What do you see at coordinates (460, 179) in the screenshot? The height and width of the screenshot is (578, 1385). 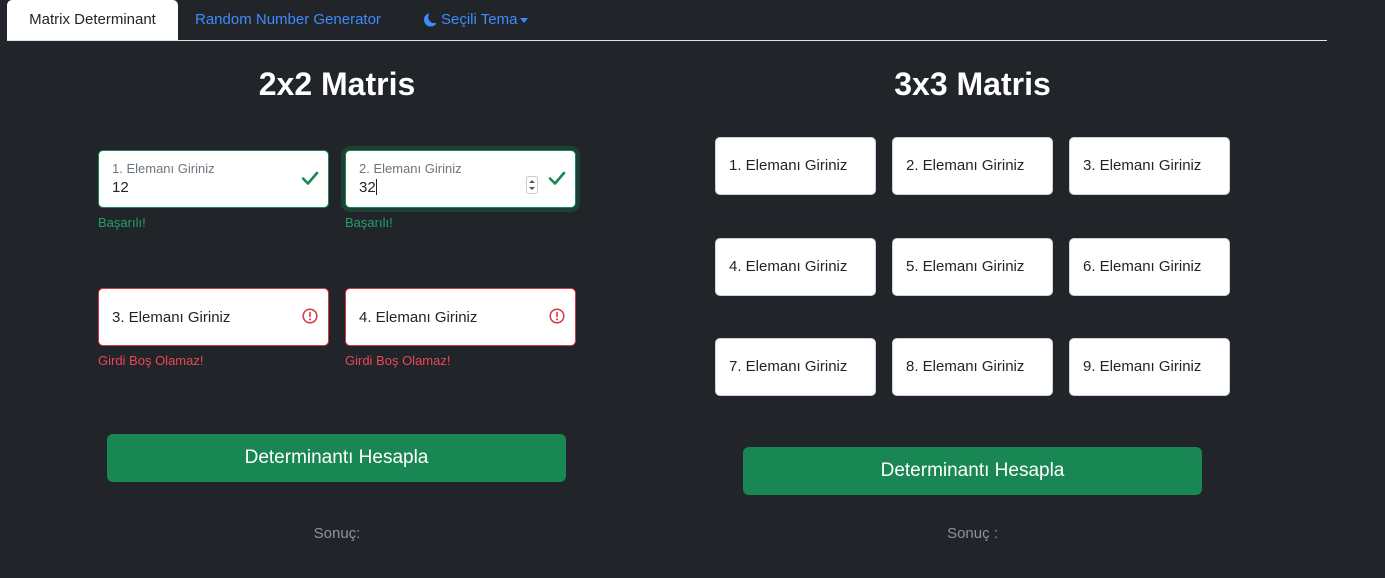 I see `matrix2-input-2: 2. Elemanı Giriniz 32` at bounding box center [460, 179].